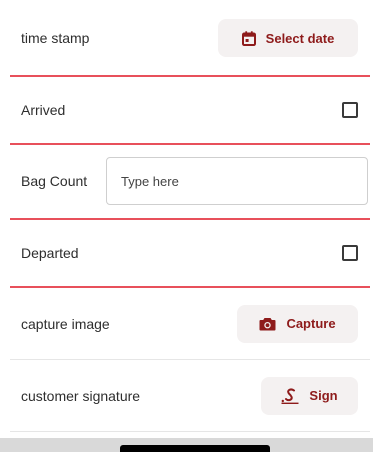 This screenshot has height=452, width=373. What do you see at coordinates (54, 181) in the screenshot?
I see `bag-count-label: Bag Count` at bounding box center [54, 181].